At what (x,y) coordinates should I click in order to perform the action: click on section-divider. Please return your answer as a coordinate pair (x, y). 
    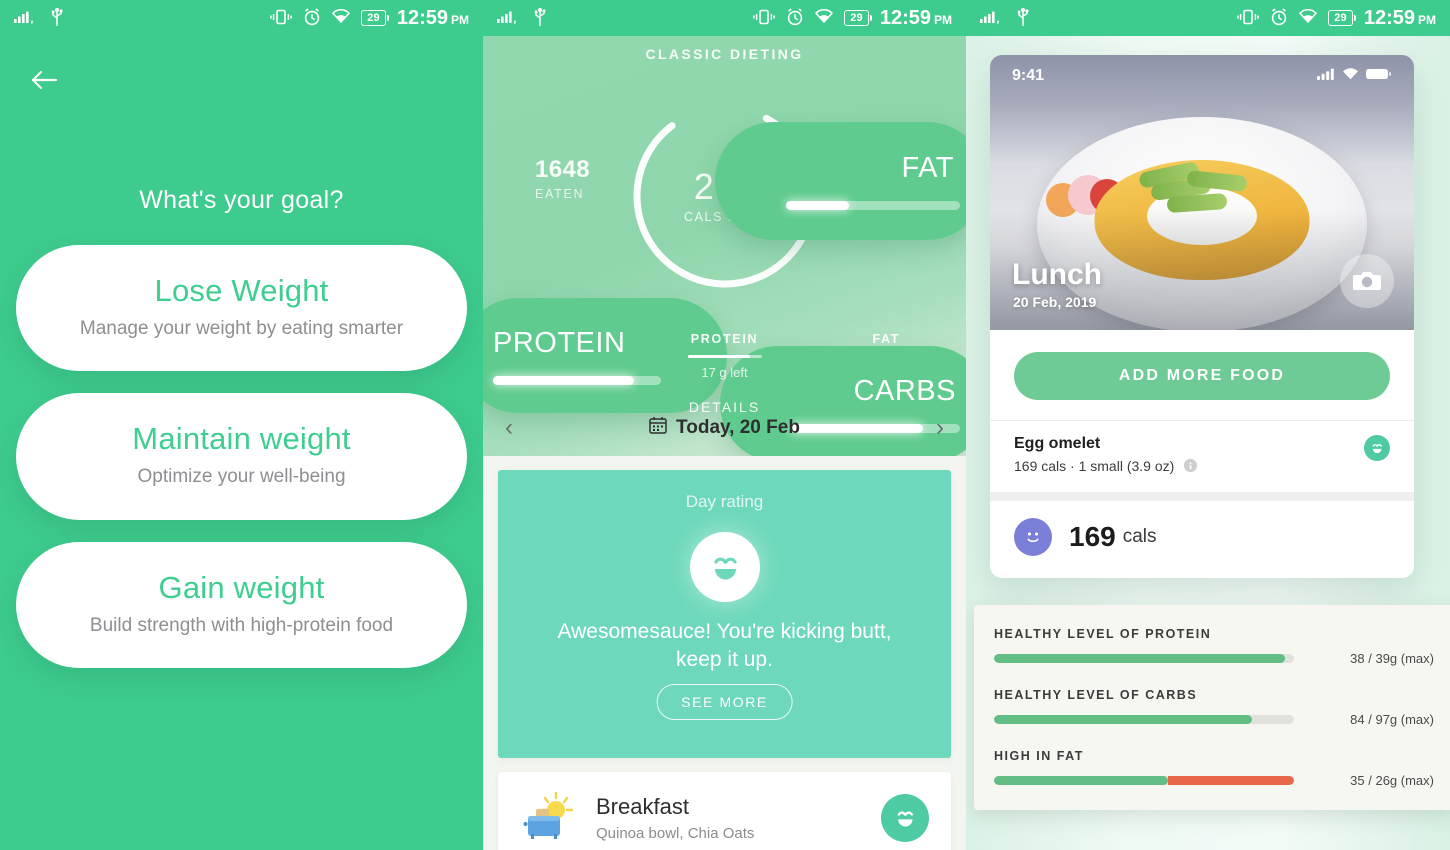
    Looking at the image, I should click on (1202, 496).